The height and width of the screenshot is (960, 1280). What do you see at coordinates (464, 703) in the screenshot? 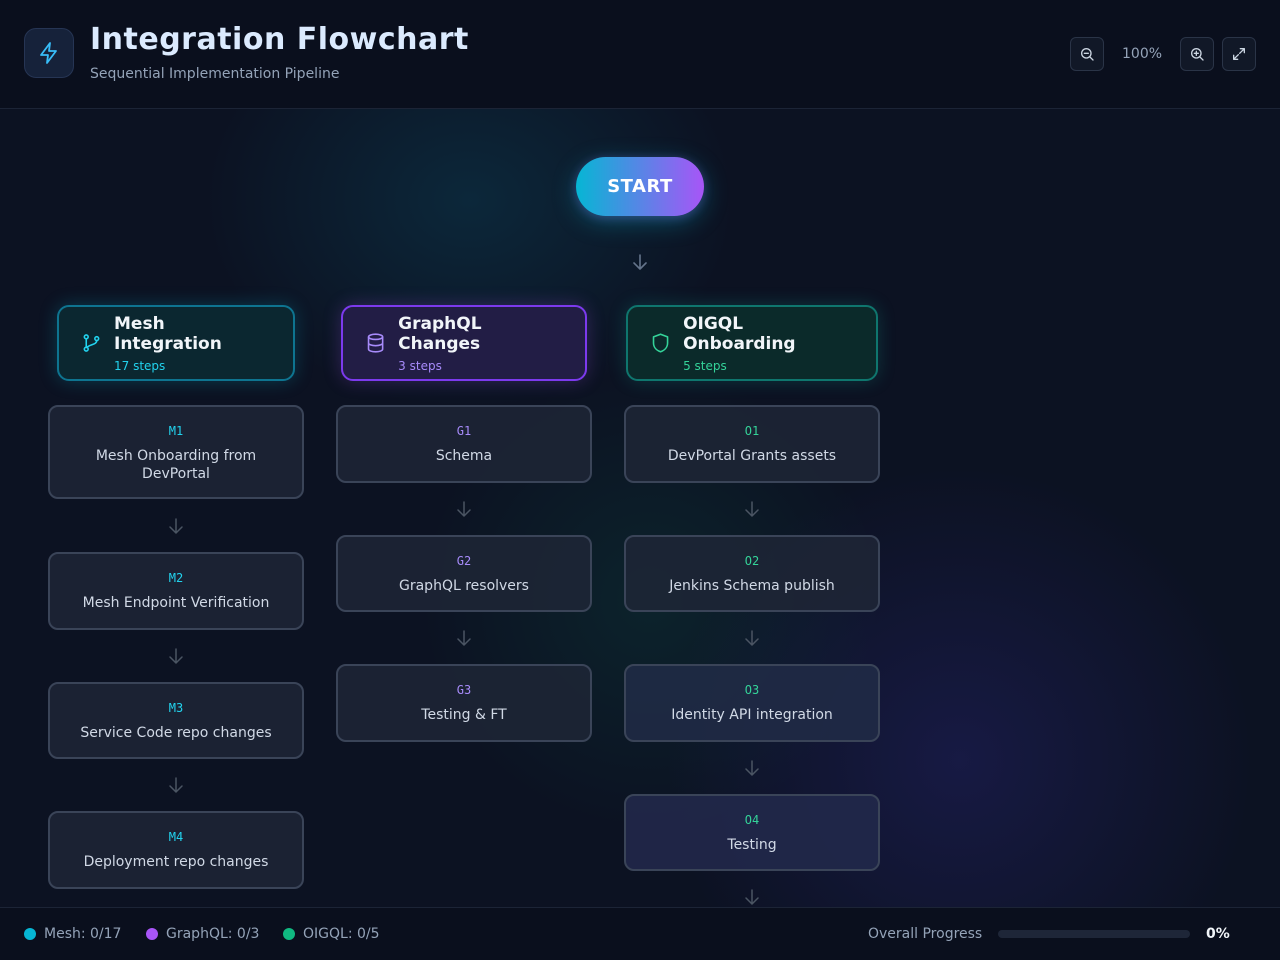
I see `step-card-g3: G3 Testing & FT` at bounding box center [464, 703].